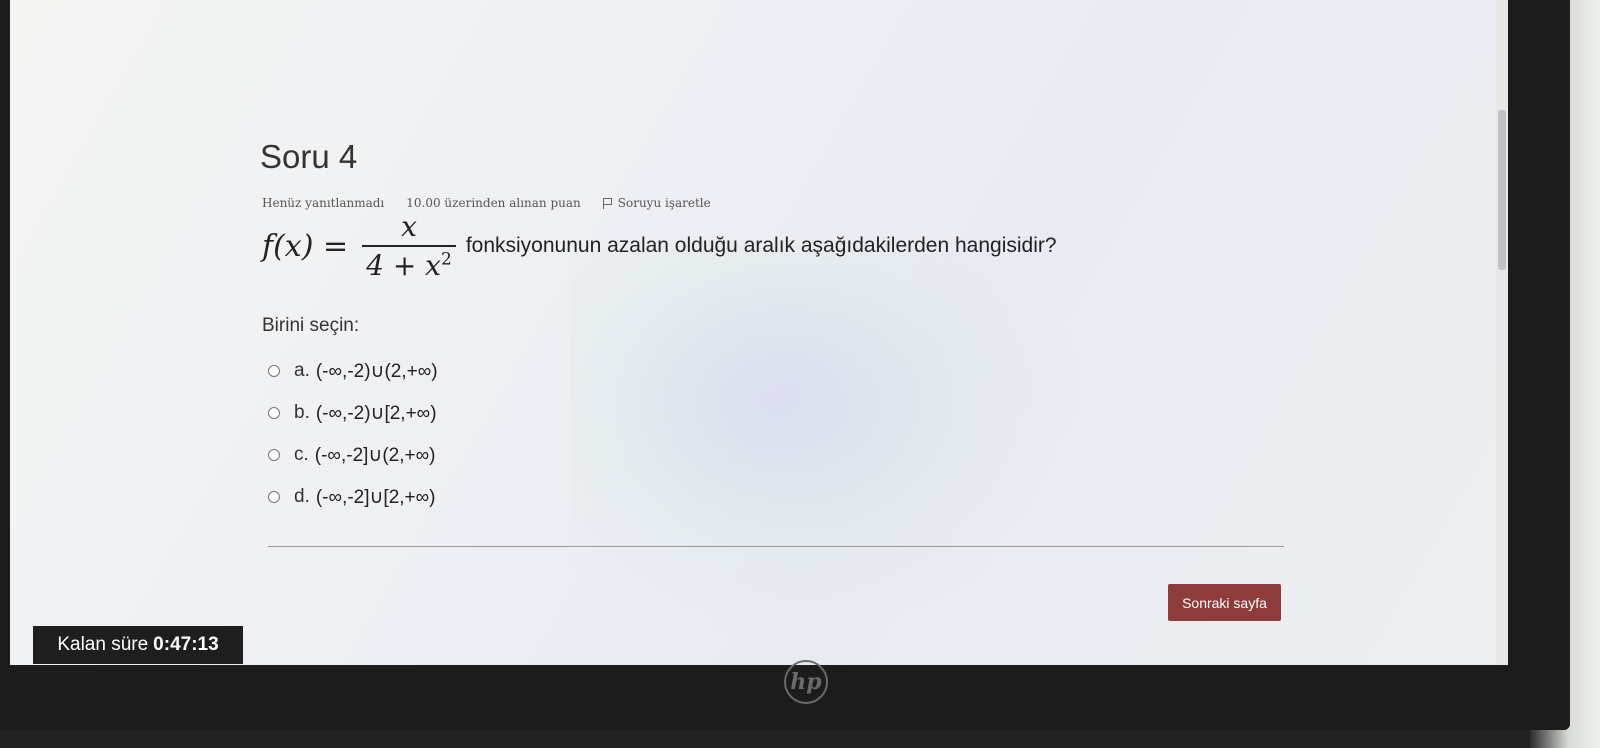 The image size is (1600, 748). What do you see at coordinates (664, 203) in the screenshot?
I see `flag-question-label: Soruyu işaretle` at bounding box center [664, 203].